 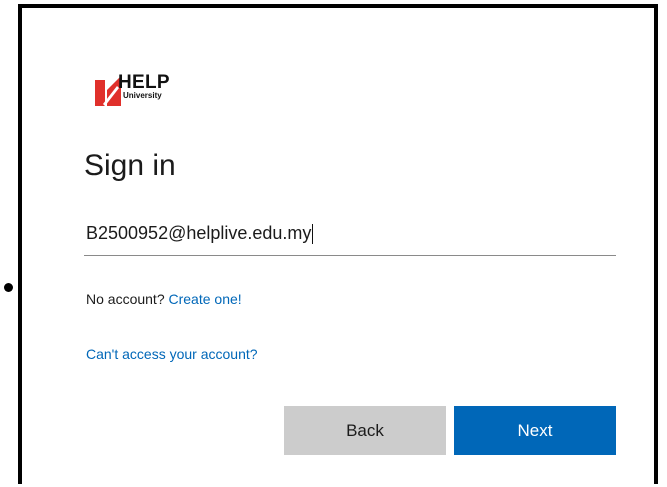 I want to click on email-field: B2500952@helplive.edu.my, so click(x=350, y=230).